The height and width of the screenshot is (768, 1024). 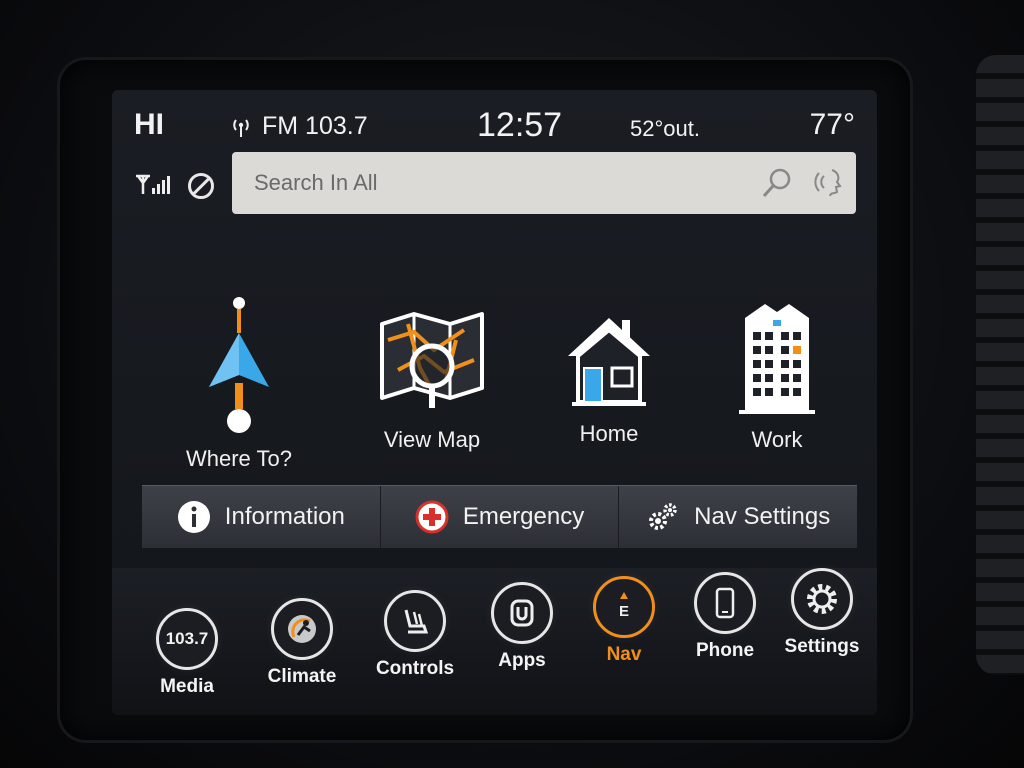 I want to click on voice-command-icon, so click(x=827, y=183).